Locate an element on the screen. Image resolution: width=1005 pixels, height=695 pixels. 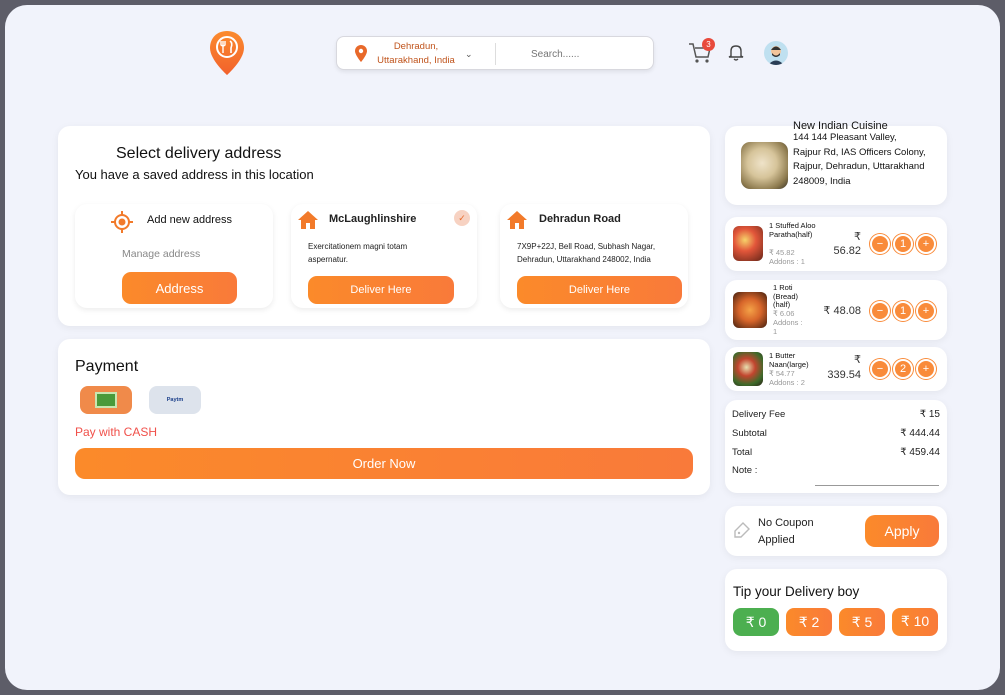
delivery-fee-value: ₹ 15 is located at coordinates (929, 414).